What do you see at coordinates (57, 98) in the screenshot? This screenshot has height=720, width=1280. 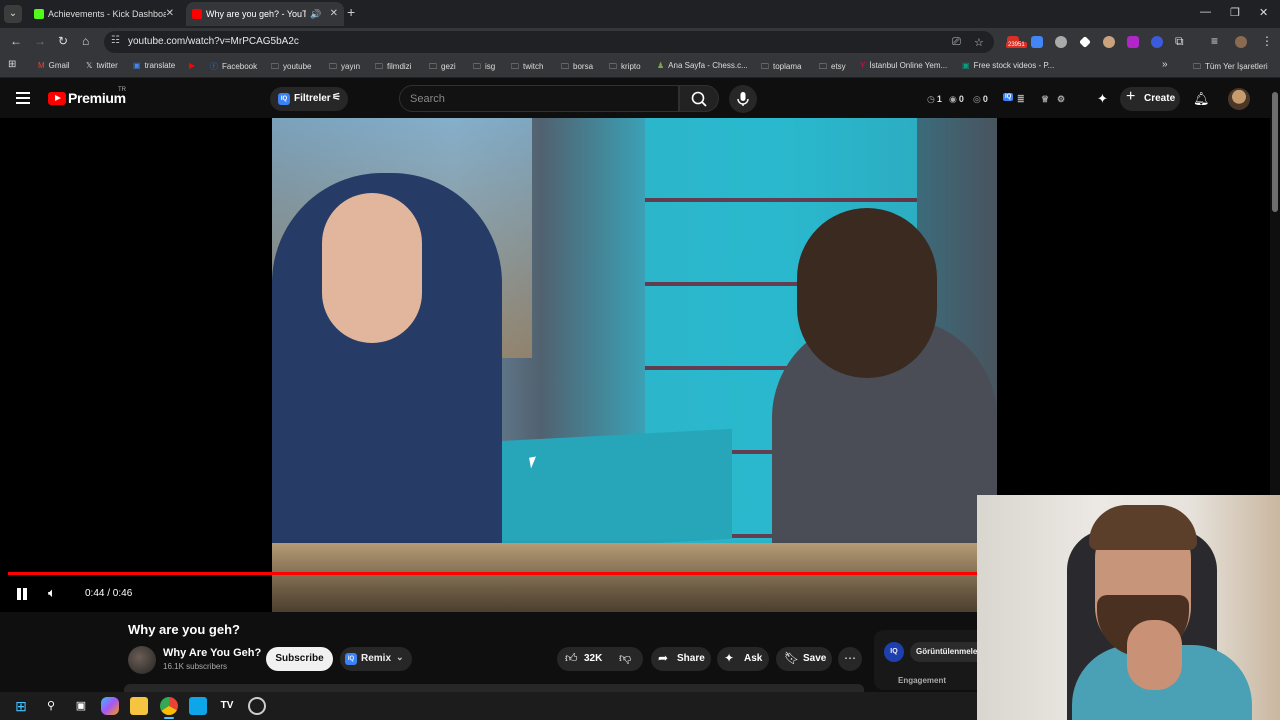 I see `youtube-logo-icon` at bounding box center [57, 98].